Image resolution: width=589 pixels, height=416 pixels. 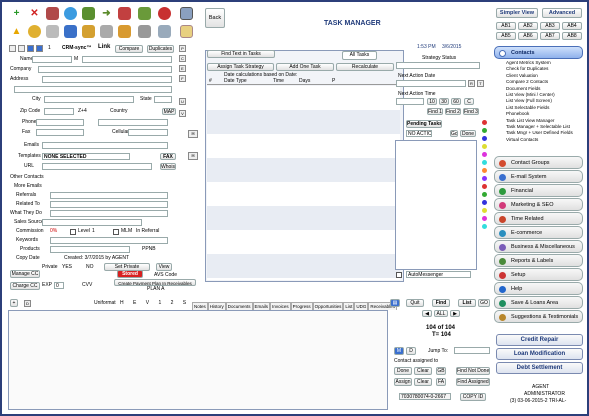 What do you see at coordinates (484, 170) in the screenshot?
I see `nav-dot-g` at bounding box center [484, 170].